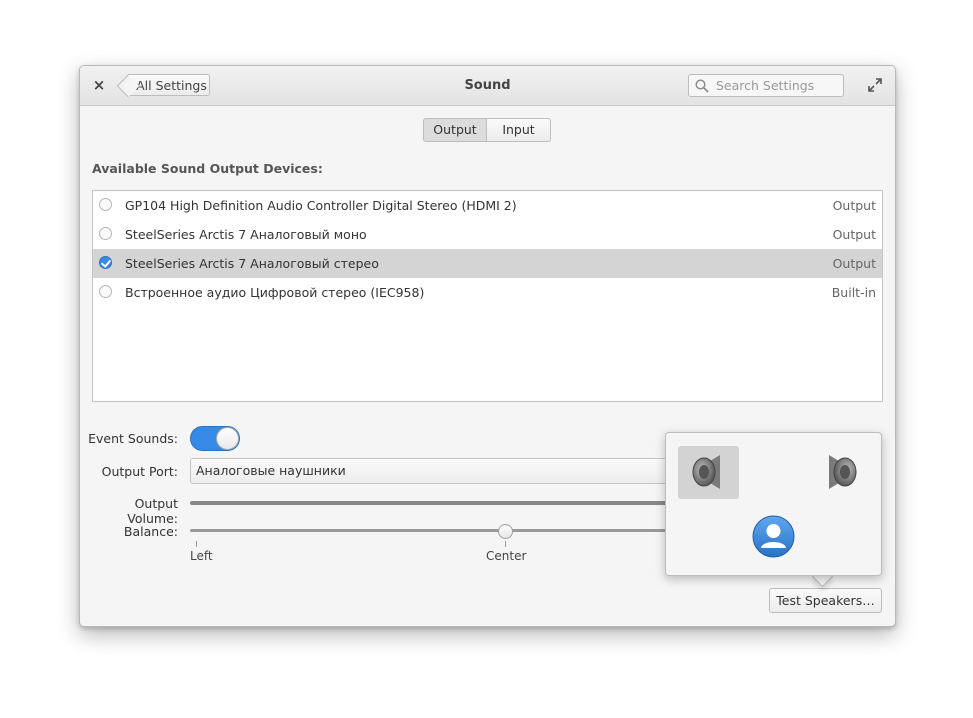 The image size is (973, 718). I want to click on front-left-speaker-button, so click(708, 472).